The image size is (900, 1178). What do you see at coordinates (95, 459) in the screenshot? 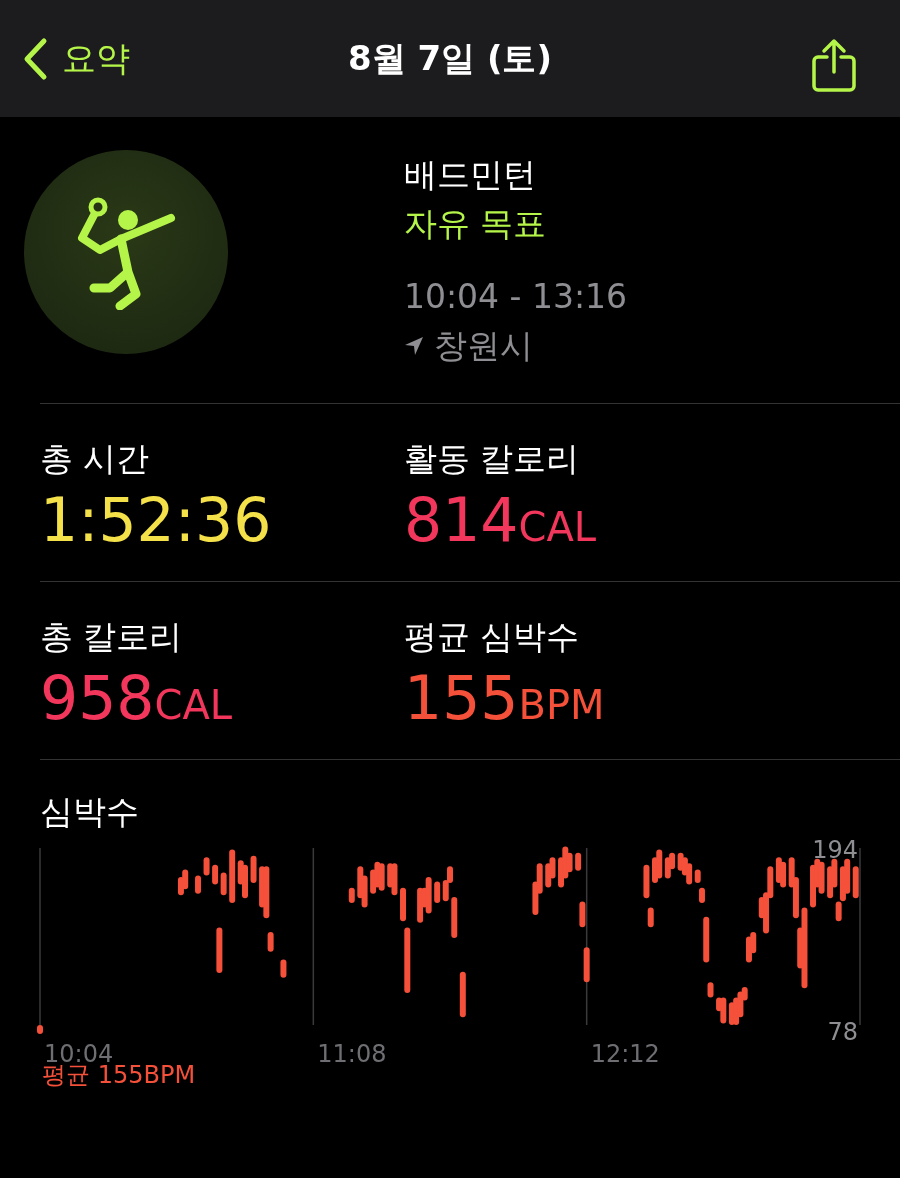
I see `stat-label: 총 시간` at bounding box center [95, 459].